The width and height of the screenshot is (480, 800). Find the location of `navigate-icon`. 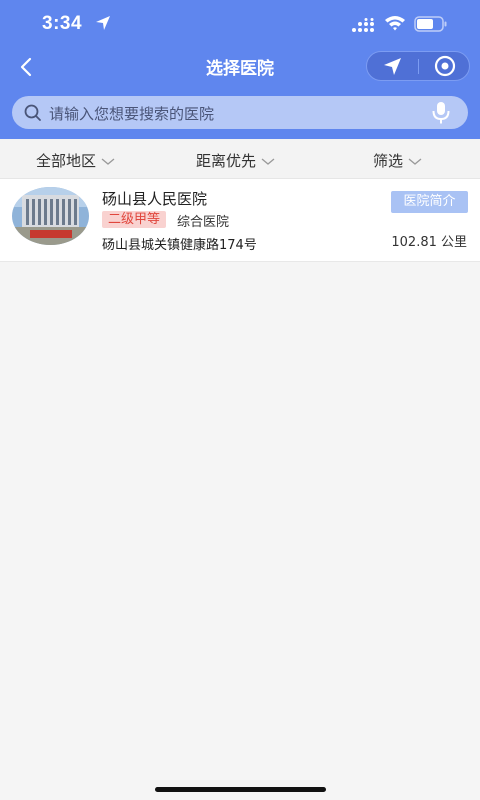

navigate-icon is located at coordinates (392, 66).